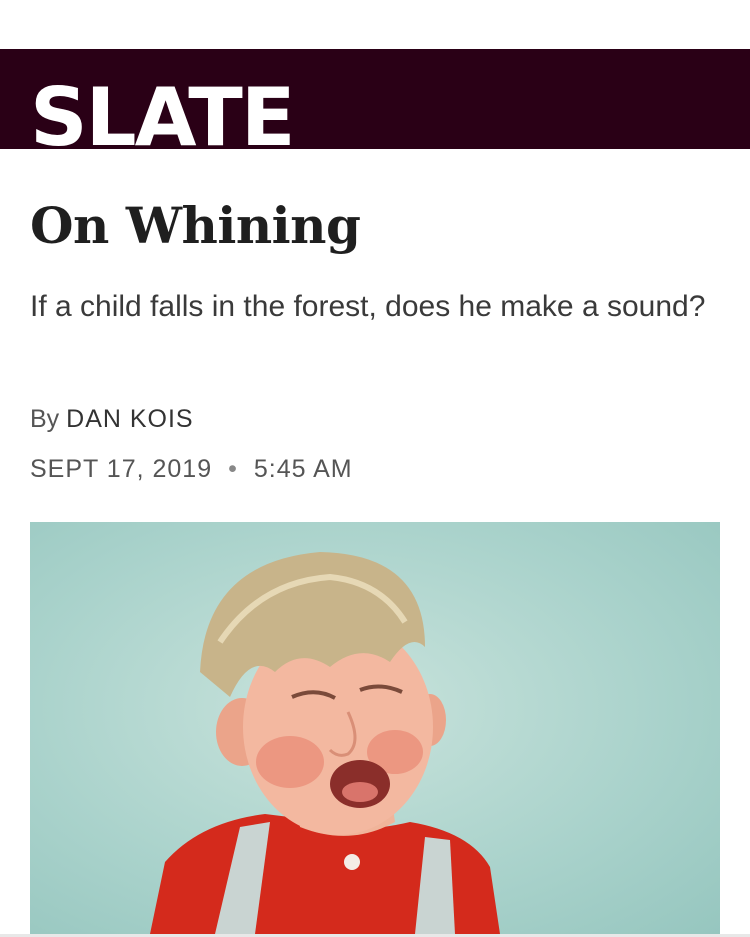 The width and height of the screenshot is (750, 937). I want to click on dateline: SEPT 17, 2019 • 5:45 AM, so click(191, 469).